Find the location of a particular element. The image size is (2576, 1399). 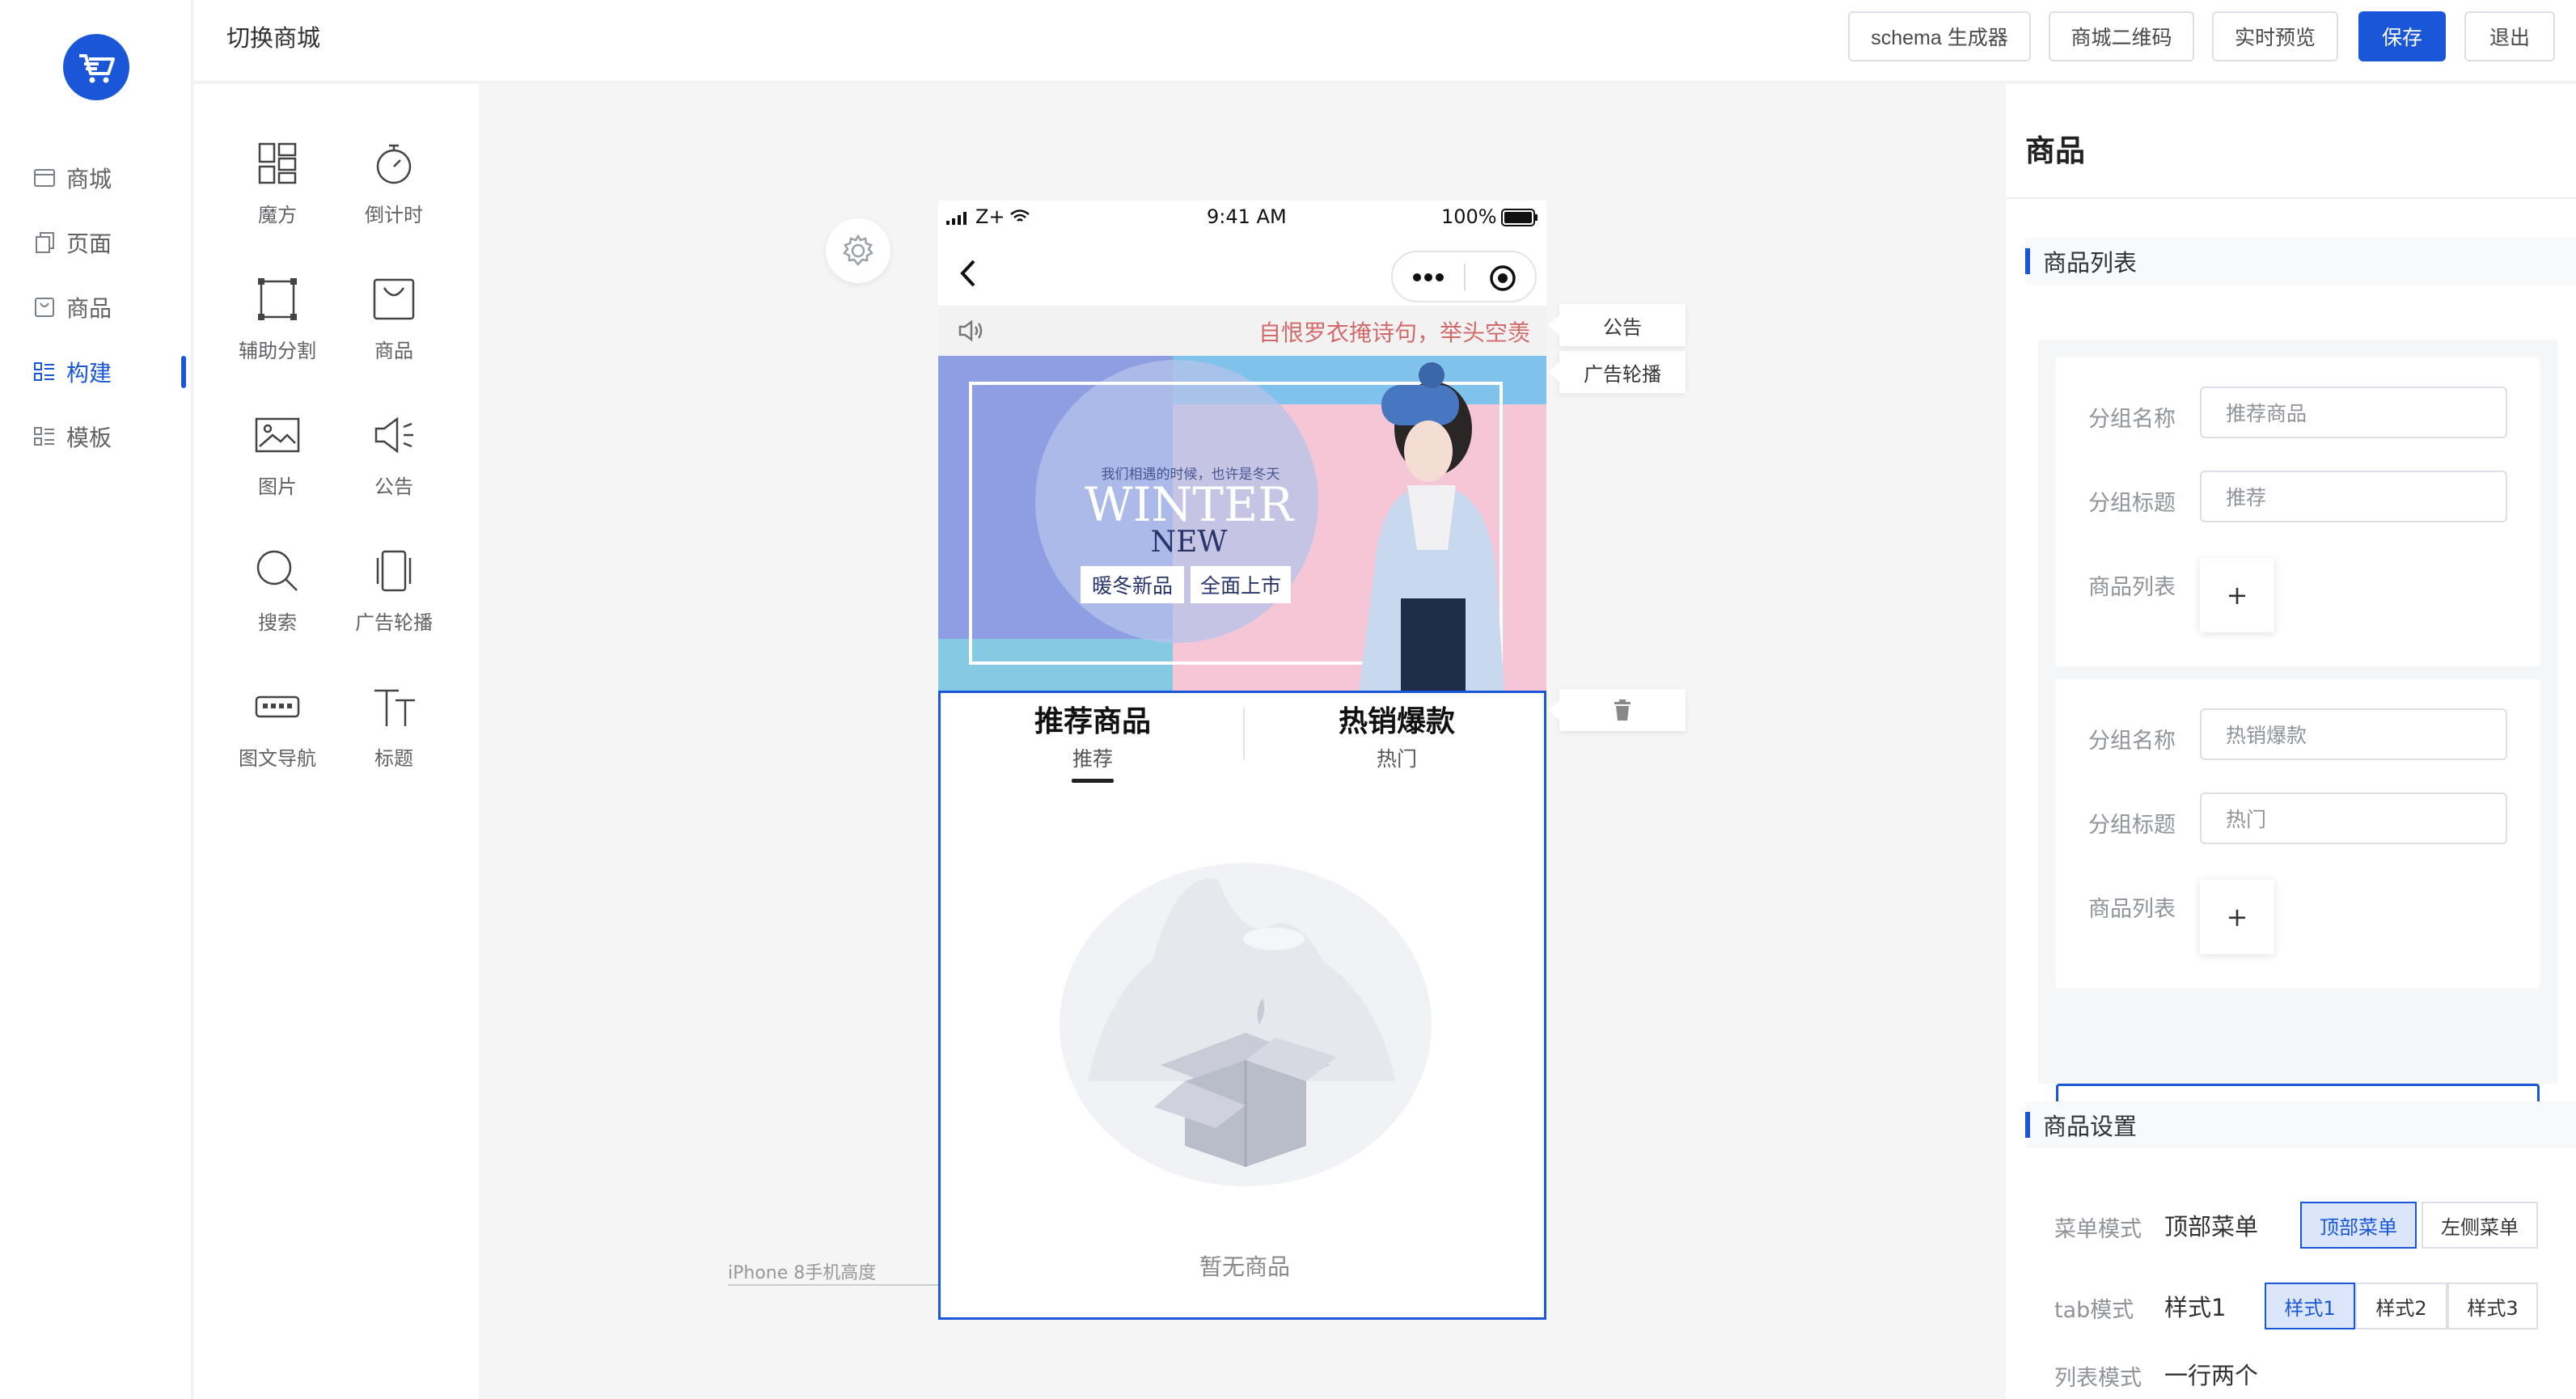

section-product-list: 商品列表 is located at coordinates (2301, 262).